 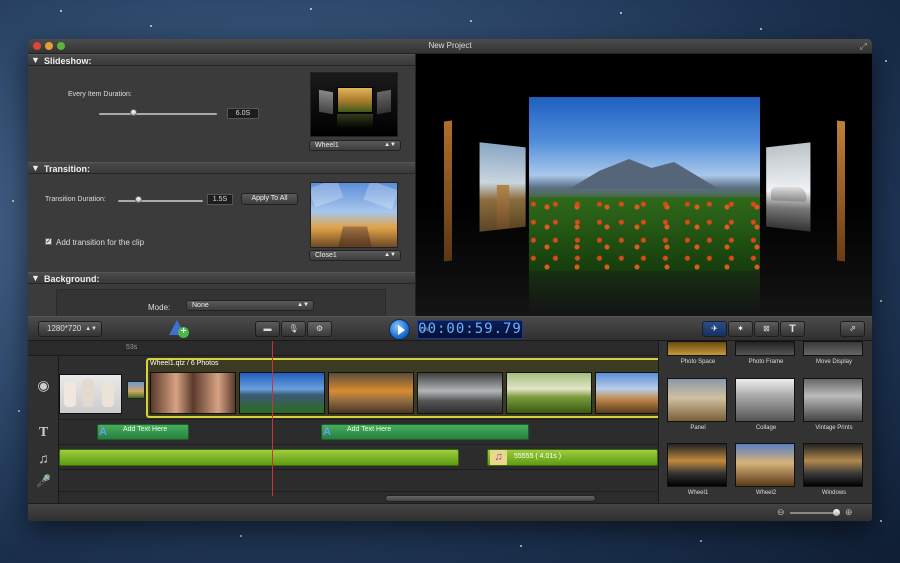 I want to click on background-mode-value: None, so click(x=200, y=305).